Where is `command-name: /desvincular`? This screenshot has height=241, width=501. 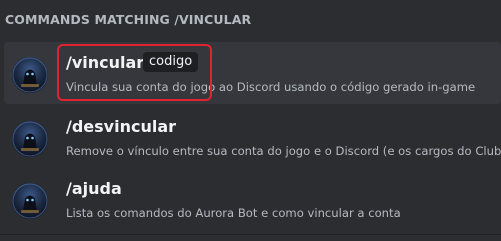 command-name: /desvincular is located at coordinates (121, 126).